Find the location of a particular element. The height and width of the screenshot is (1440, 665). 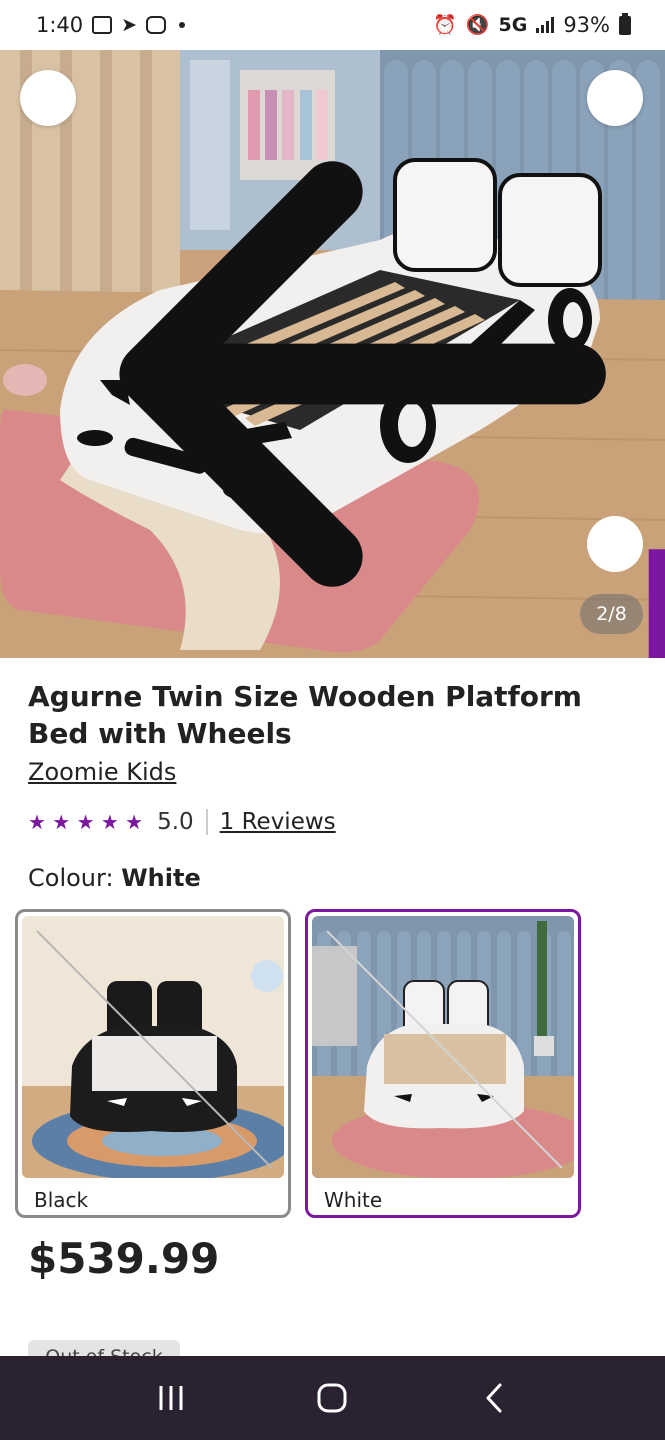

notification-dot-icon is located at coordinates (182, 25).